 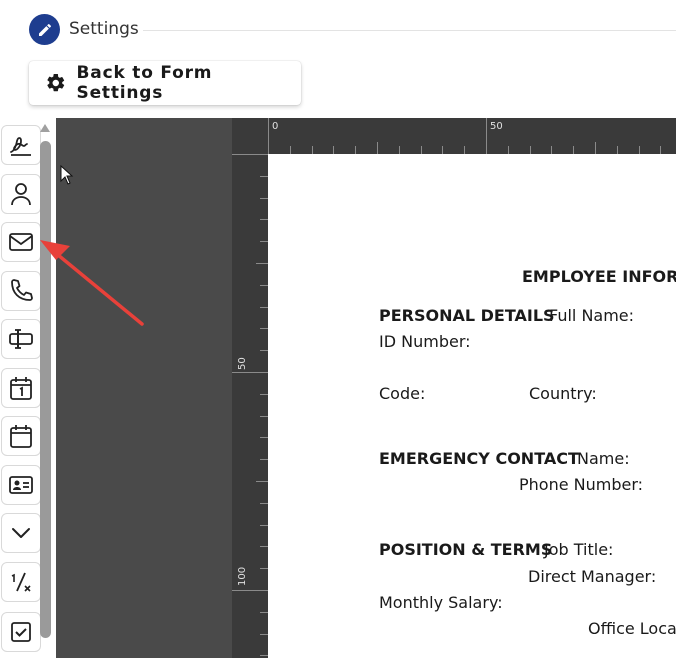 What do you see at coordinates (45, 128) in the screenshot?
I see `scroll-up-arrow` at bounding box center [45, 128].